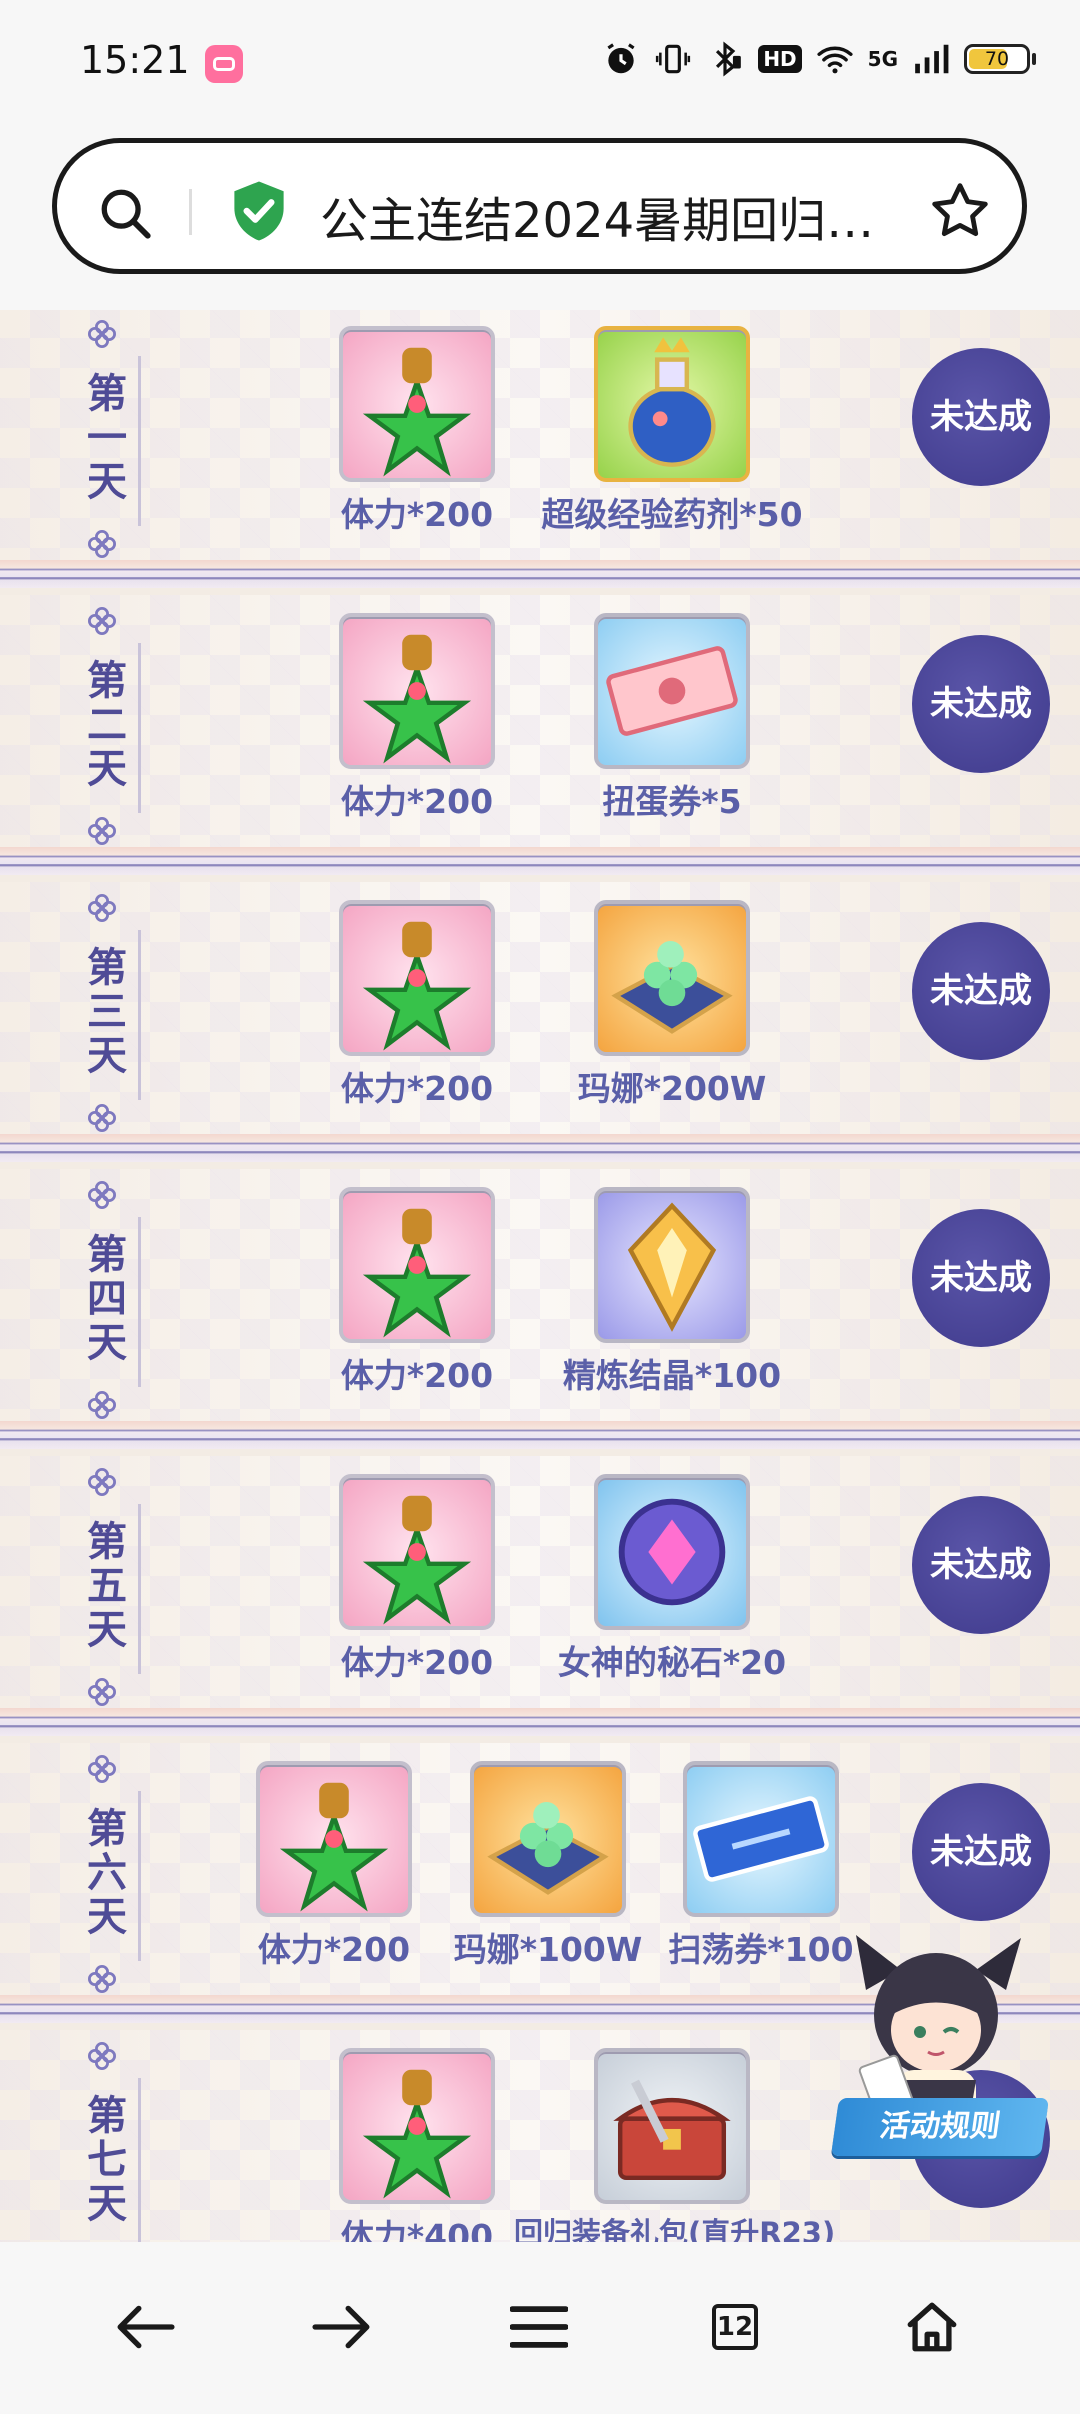 The height and width of the screenshot is (2414, 1080). Describe the element at coordinates (960, 211) in the screenshot. I see `bookmark-star-icon` at that location.